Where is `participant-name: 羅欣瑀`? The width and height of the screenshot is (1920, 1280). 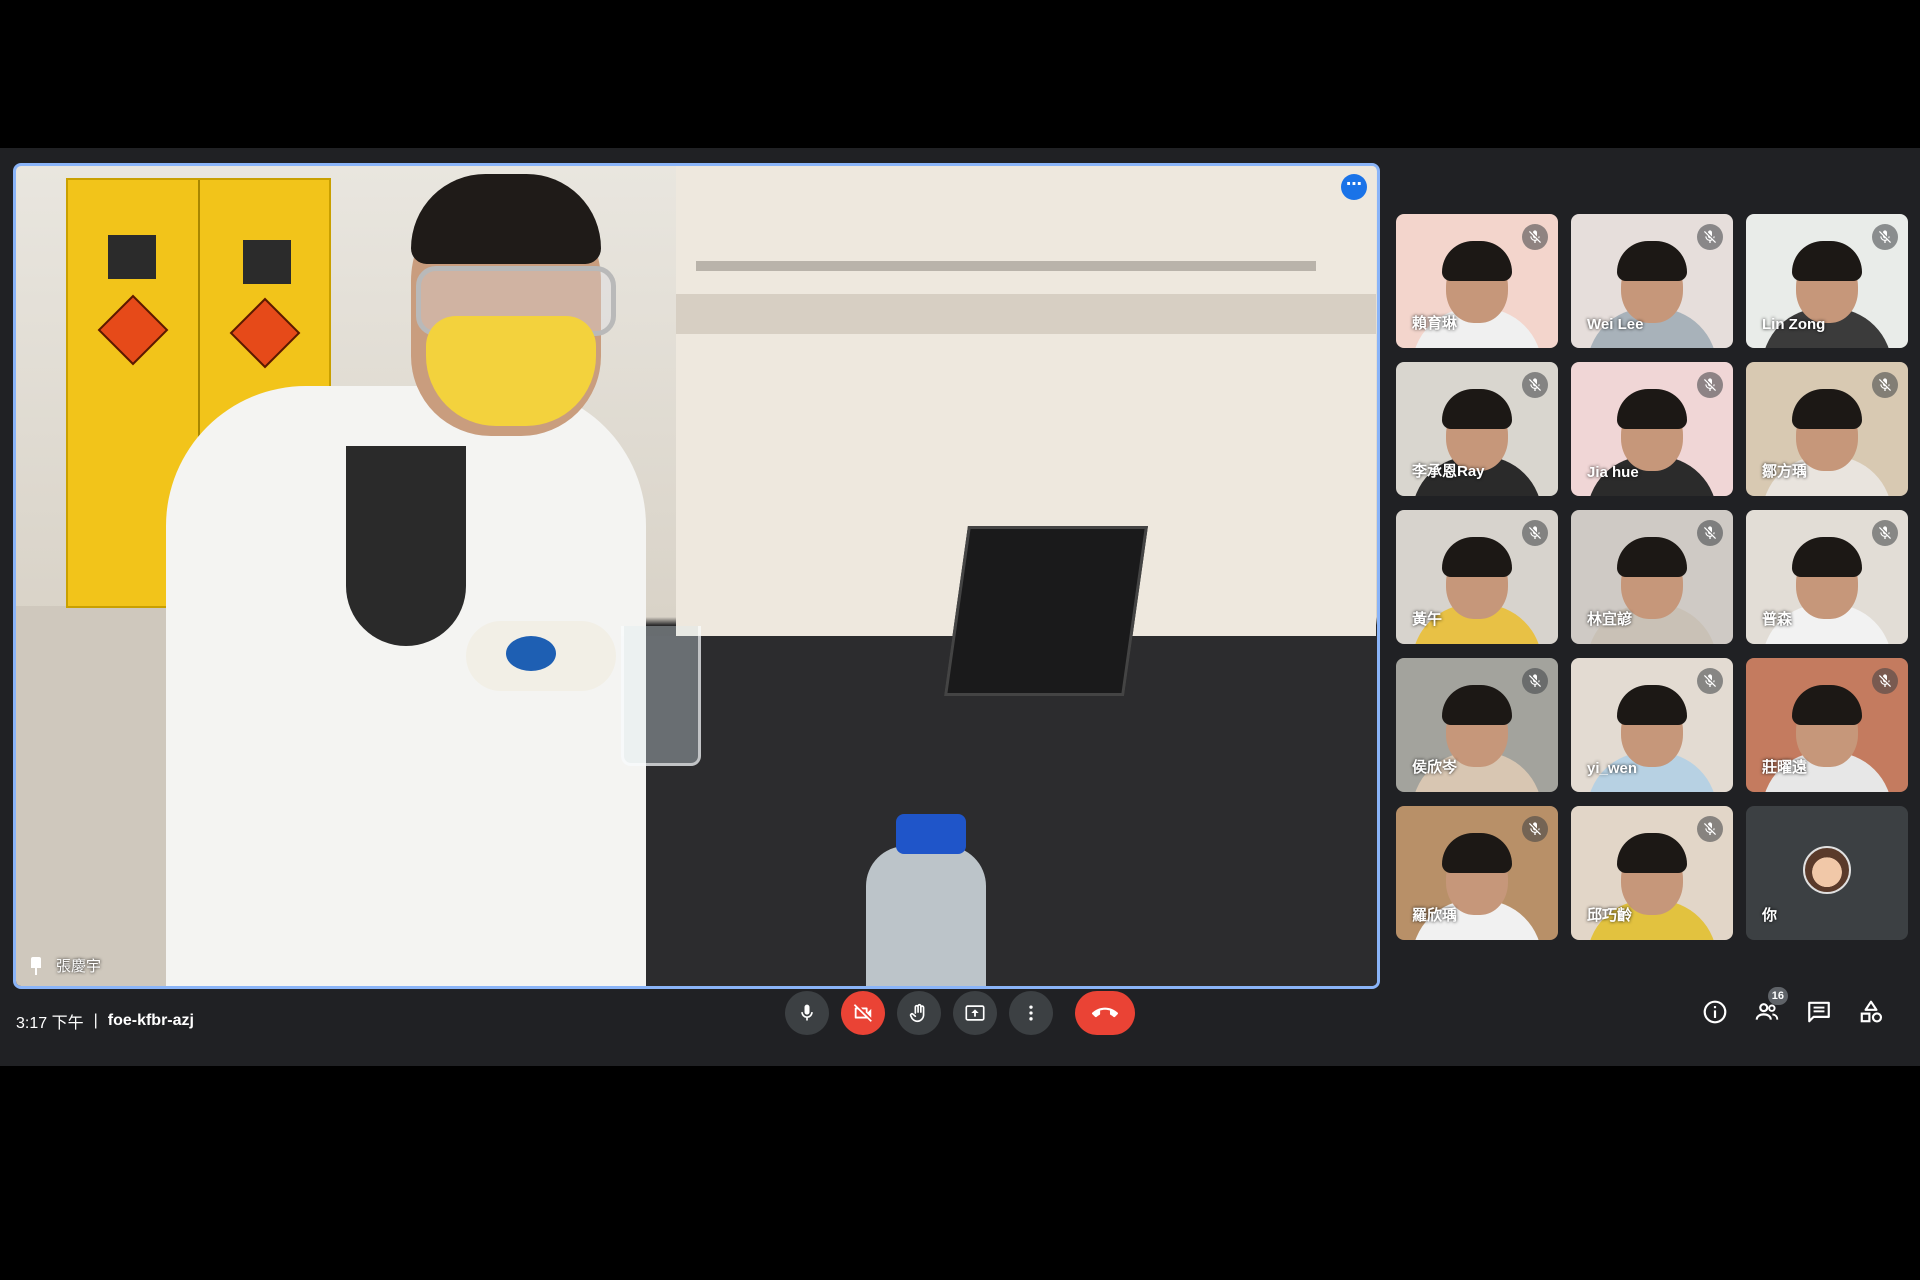 participant-name: 羅欣瑀 is located at coordinates (1435, 915).